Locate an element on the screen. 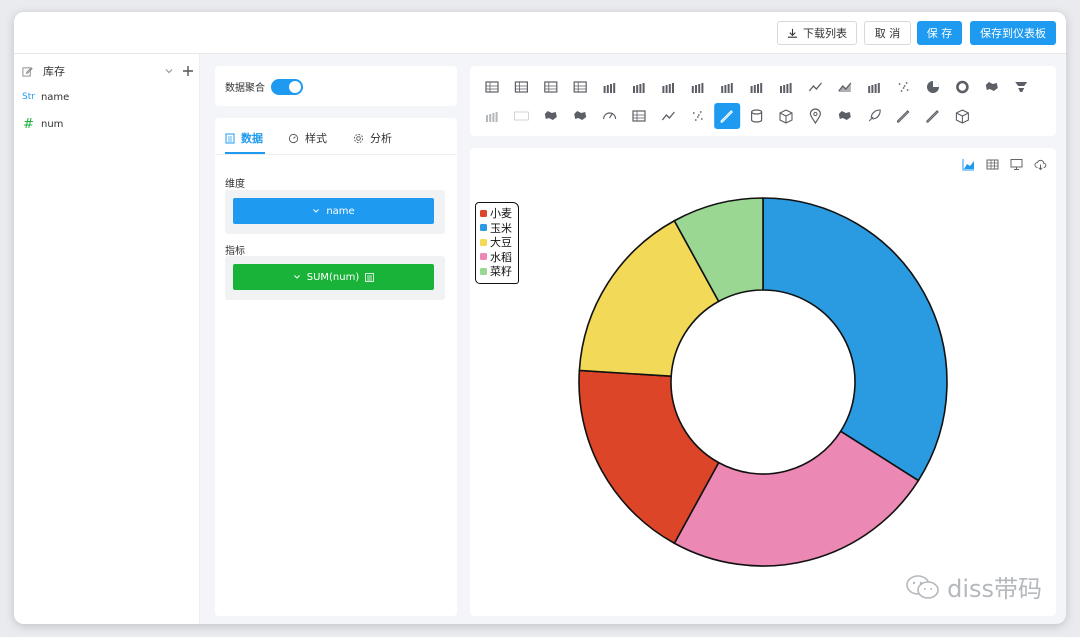 The height and width of the screenshot is (637, 1080). rocket-icon is located at coordinates (874, 116).